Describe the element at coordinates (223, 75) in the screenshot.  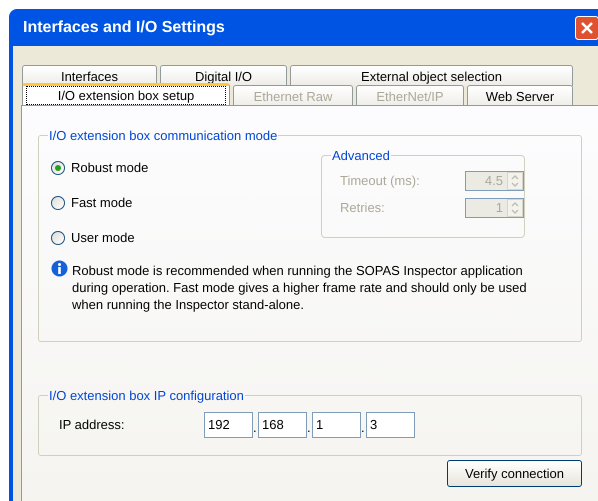
I see `tab: Digital I/O` at that location.